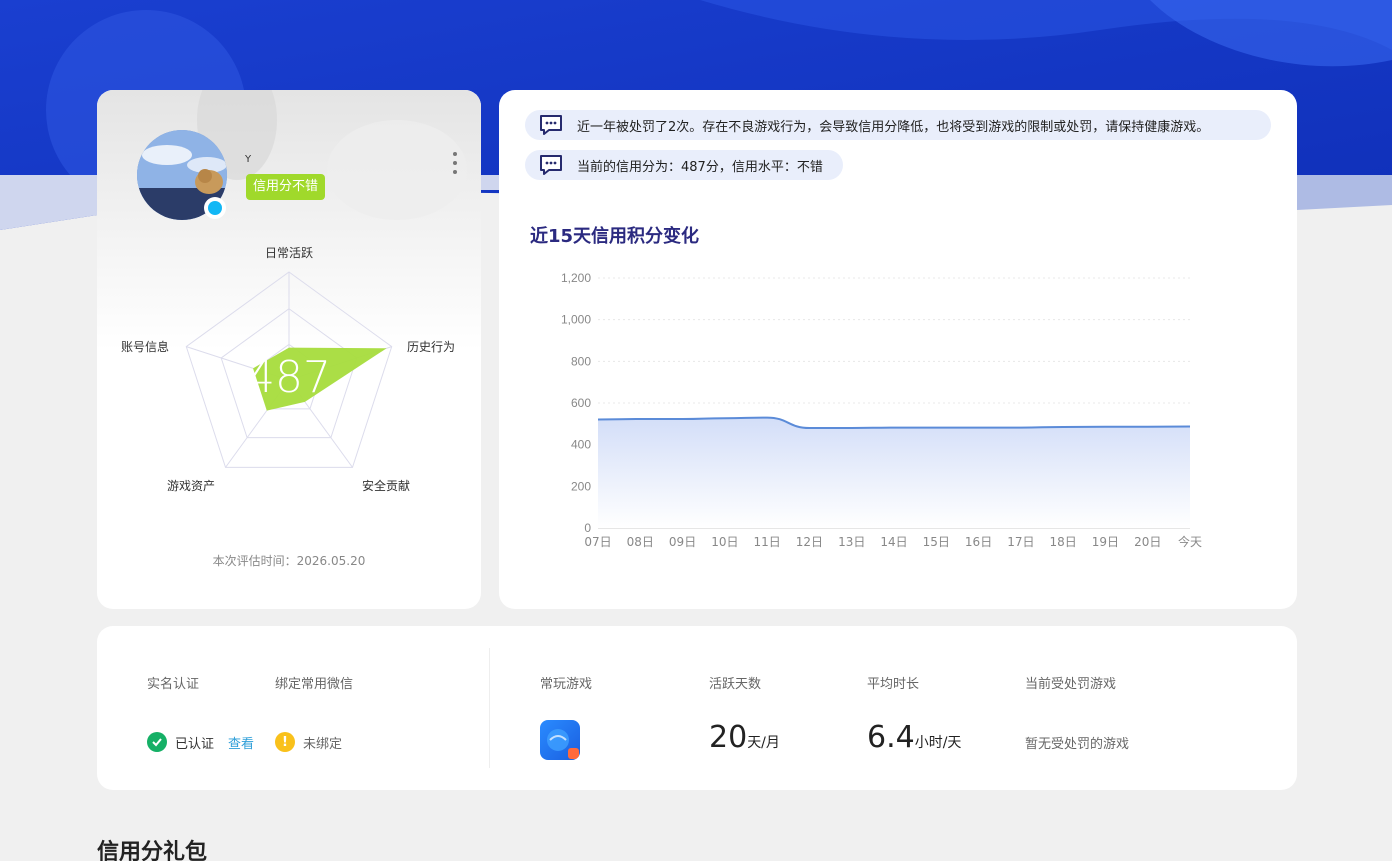 The image size is (1392, 861). I want to click on chart-title: 近15天信用积分变化, so click(615, 236).